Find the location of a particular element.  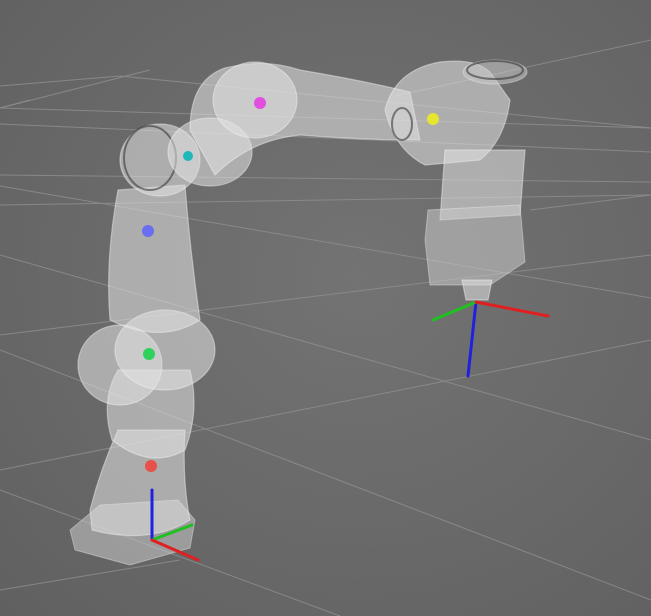

joint3-marker is located at coordinates (148, 231).